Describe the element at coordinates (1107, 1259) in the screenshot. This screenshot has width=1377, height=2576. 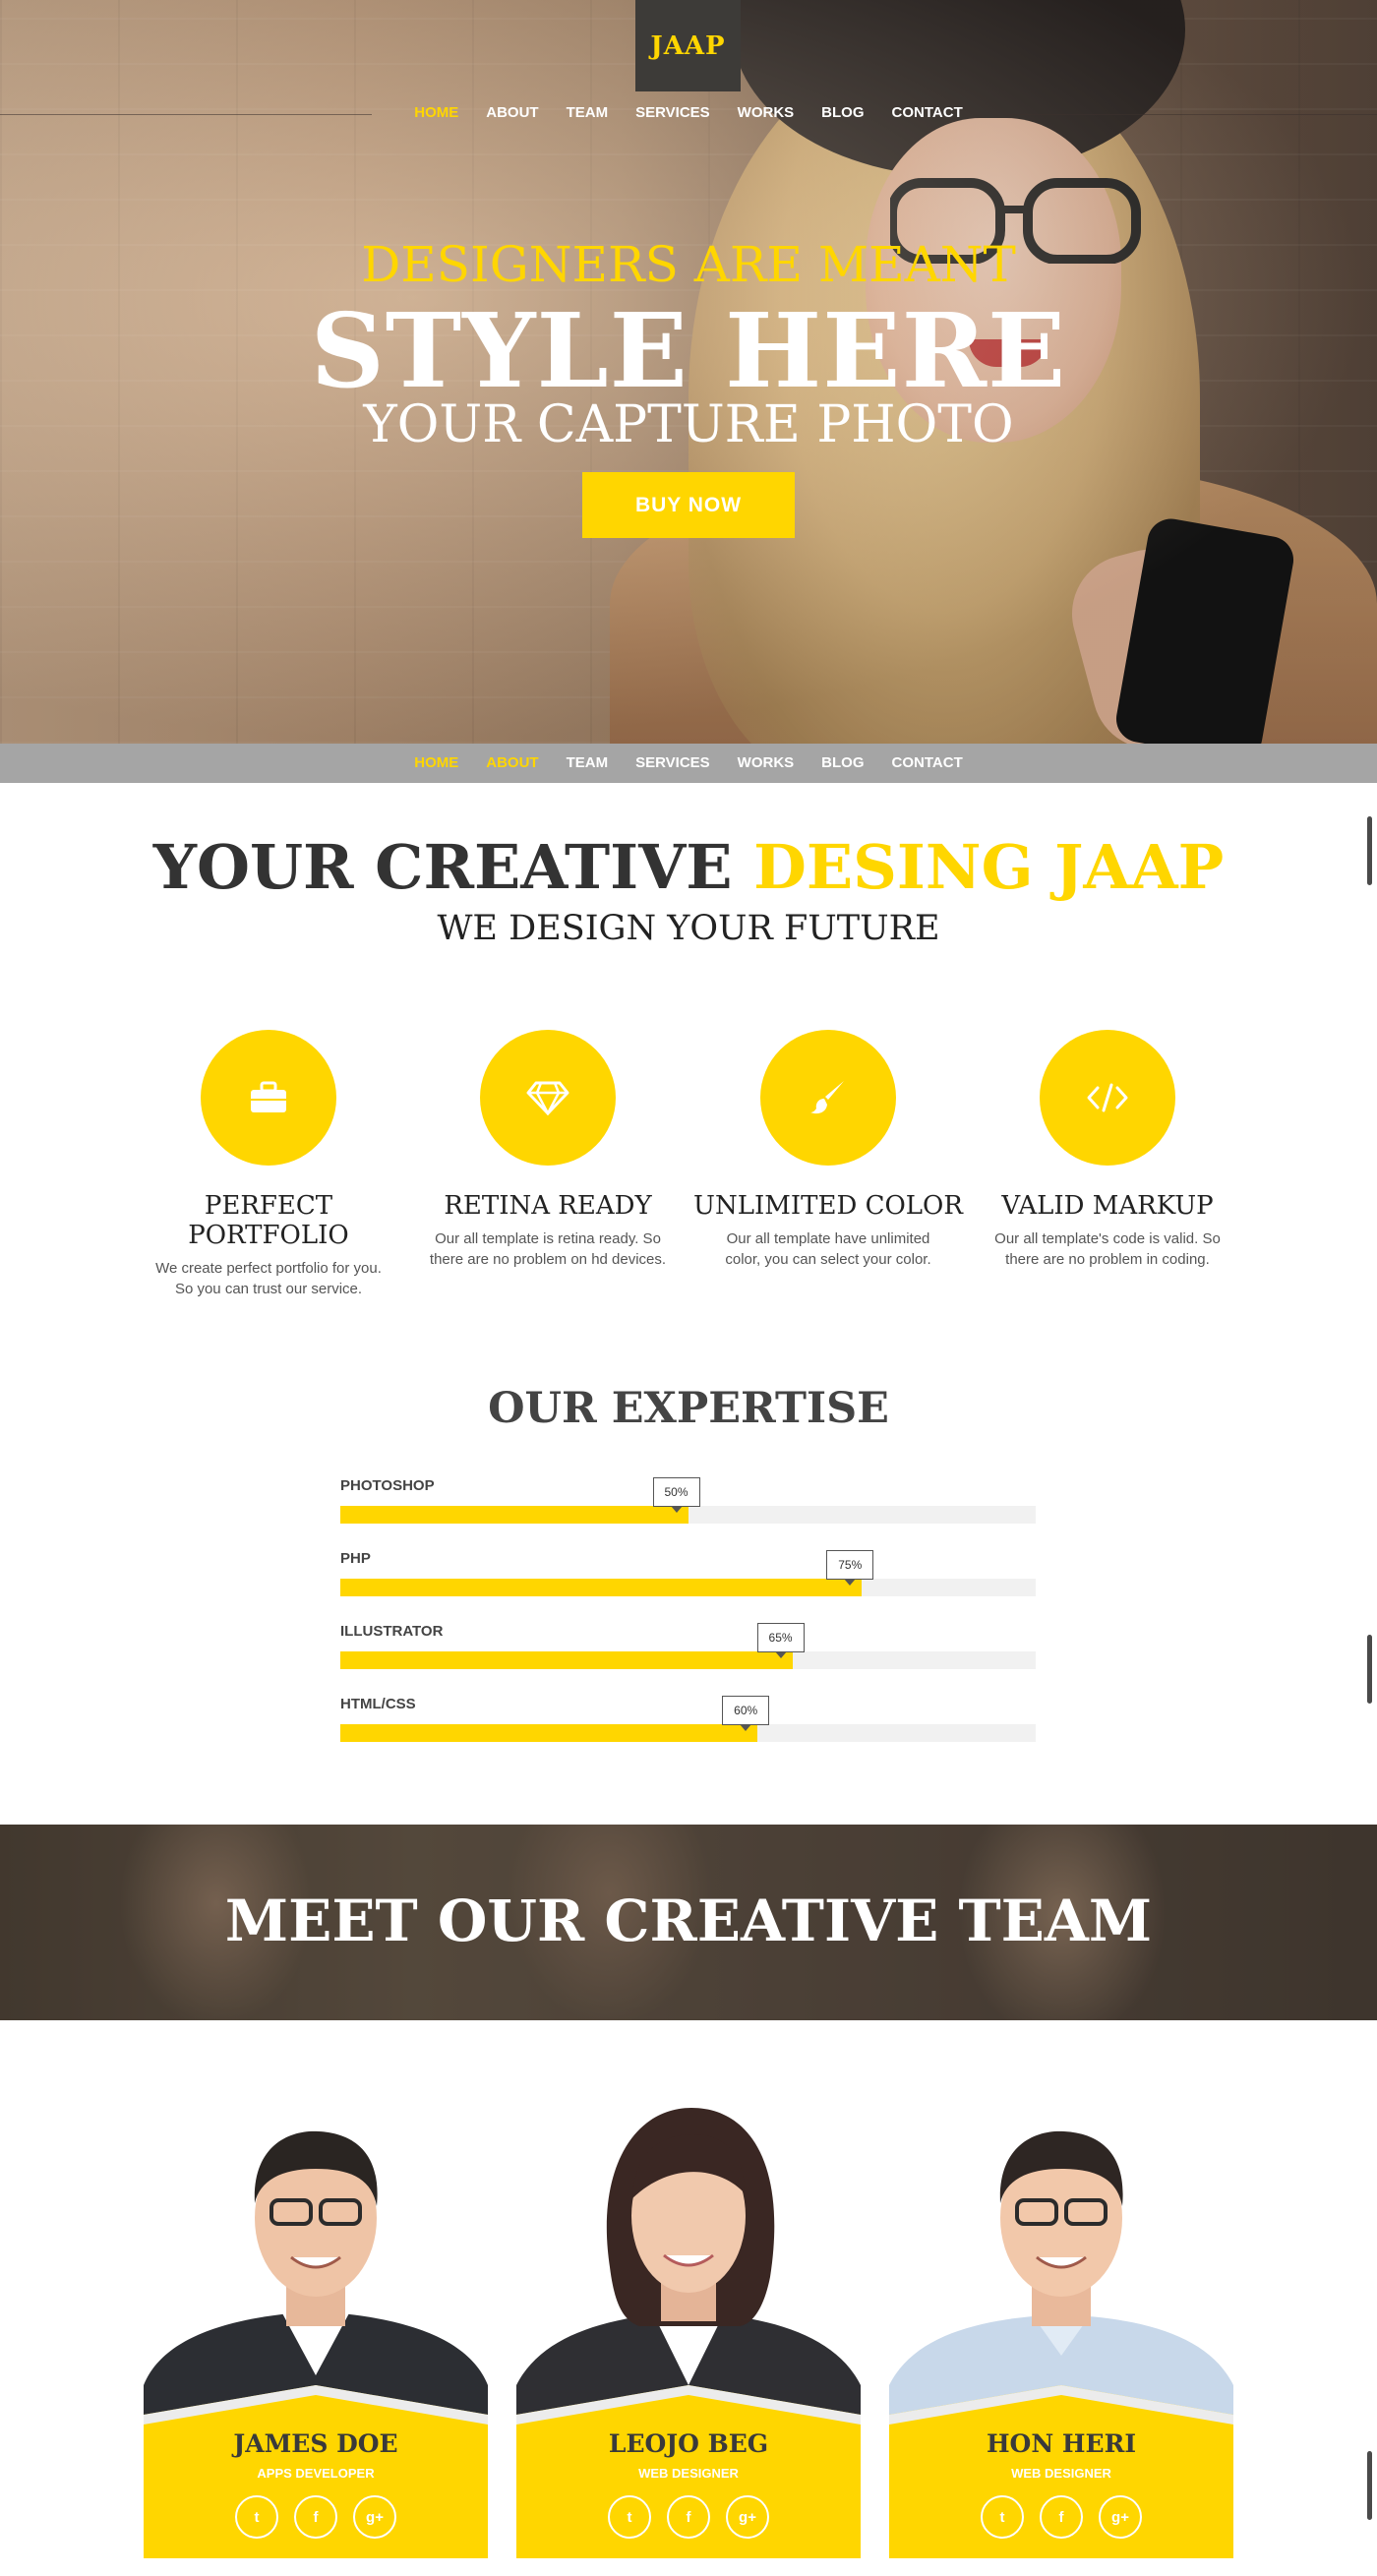
I see `feature-description-line: there are no problem in coding.` at that location.